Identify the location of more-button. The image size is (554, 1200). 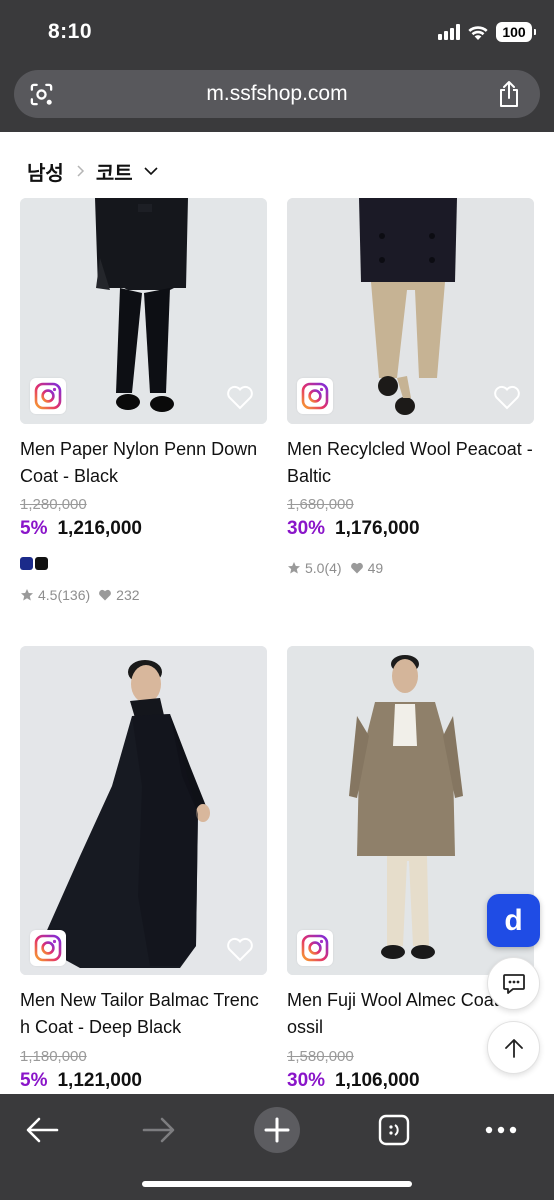
(501, 1130).